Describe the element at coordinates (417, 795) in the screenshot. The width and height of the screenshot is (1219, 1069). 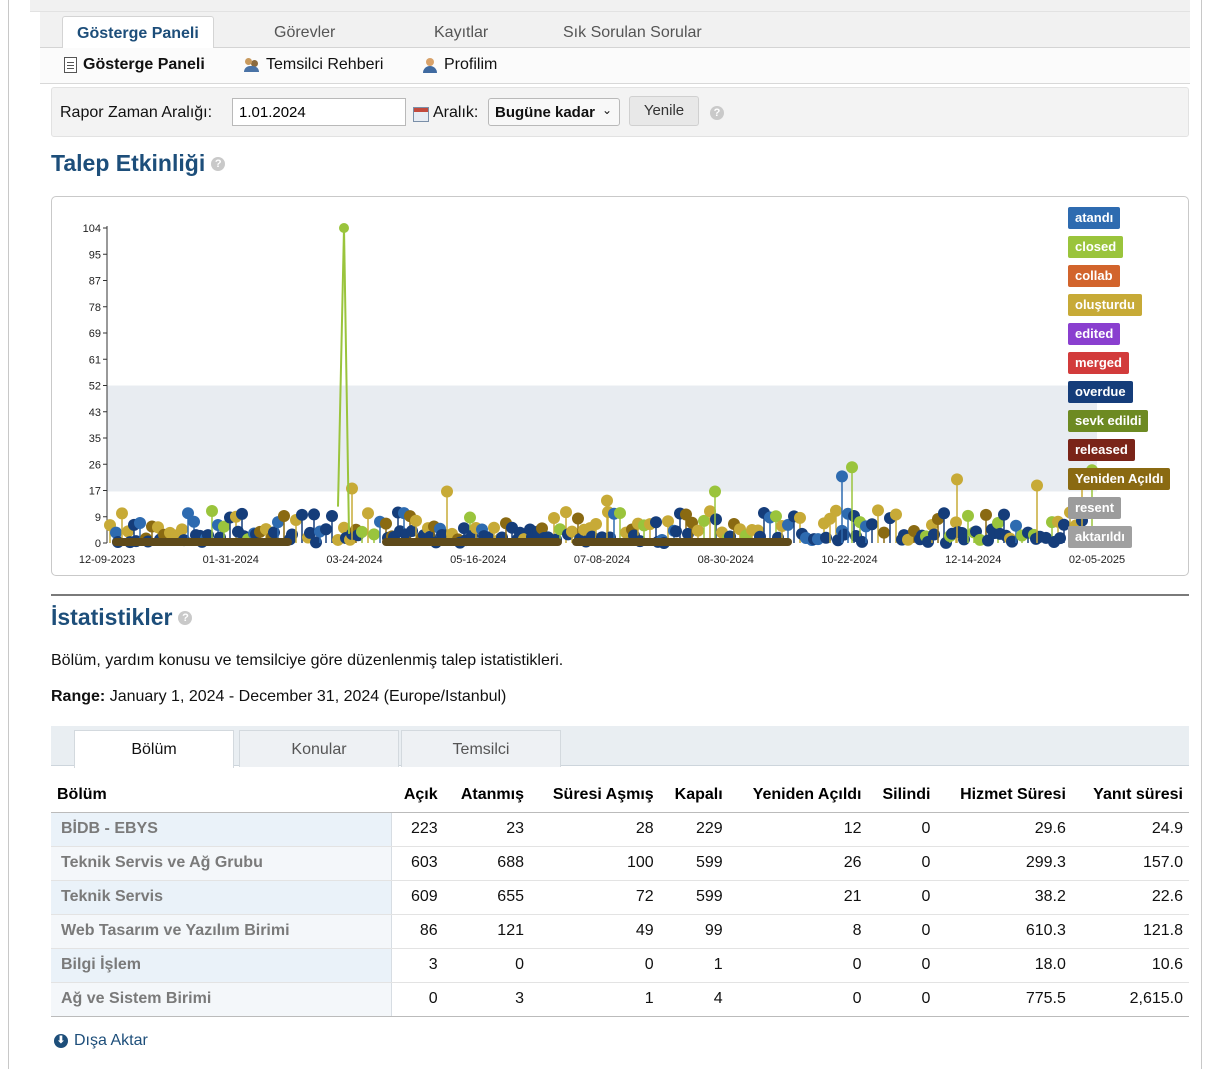
I see `column-header: Açık` at that location.